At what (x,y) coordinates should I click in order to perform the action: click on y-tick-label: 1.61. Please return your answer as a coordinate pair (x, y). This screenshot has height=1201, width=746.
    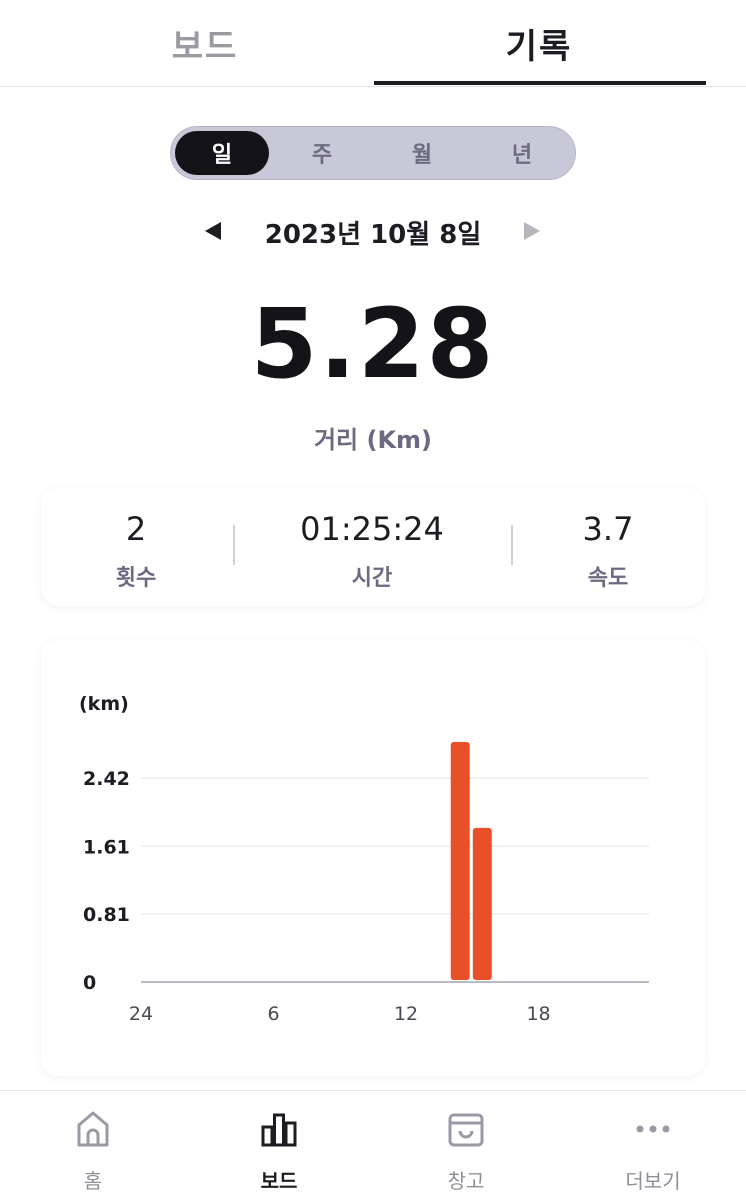
    Looking at the image, I should click on (106, 847).